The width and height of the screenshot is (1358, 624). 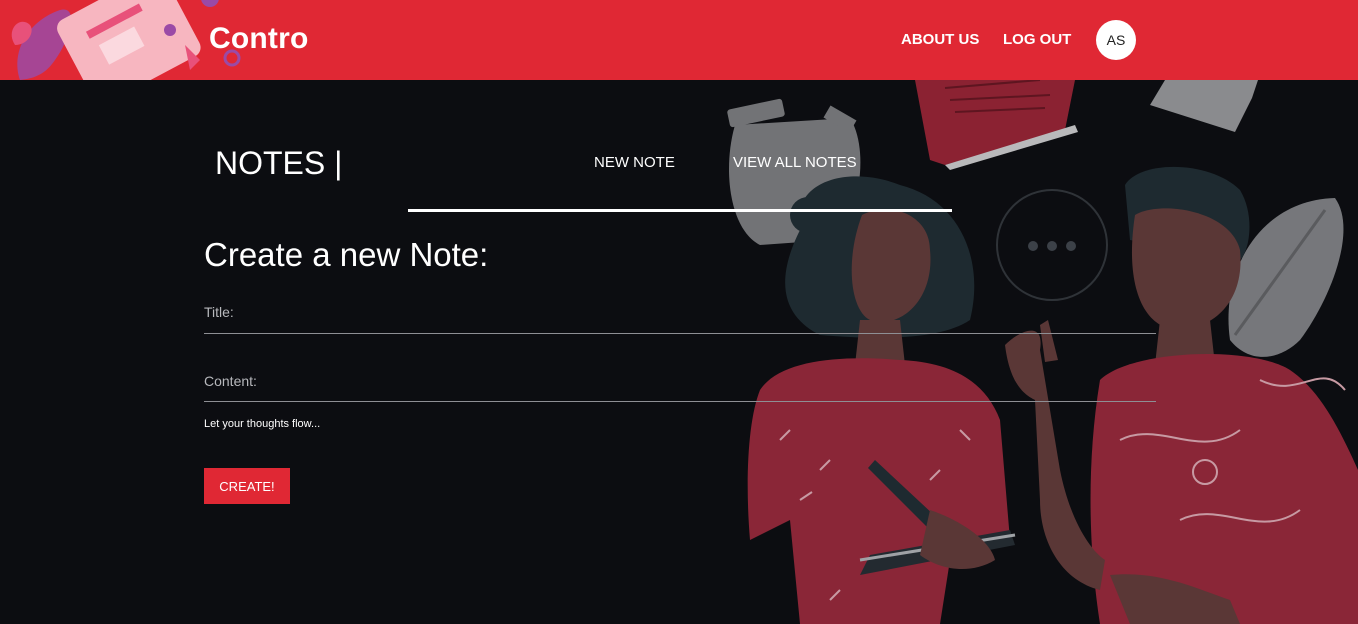 I want to click on nav-about-us: ABOUT US, so click(x=940, y=39).